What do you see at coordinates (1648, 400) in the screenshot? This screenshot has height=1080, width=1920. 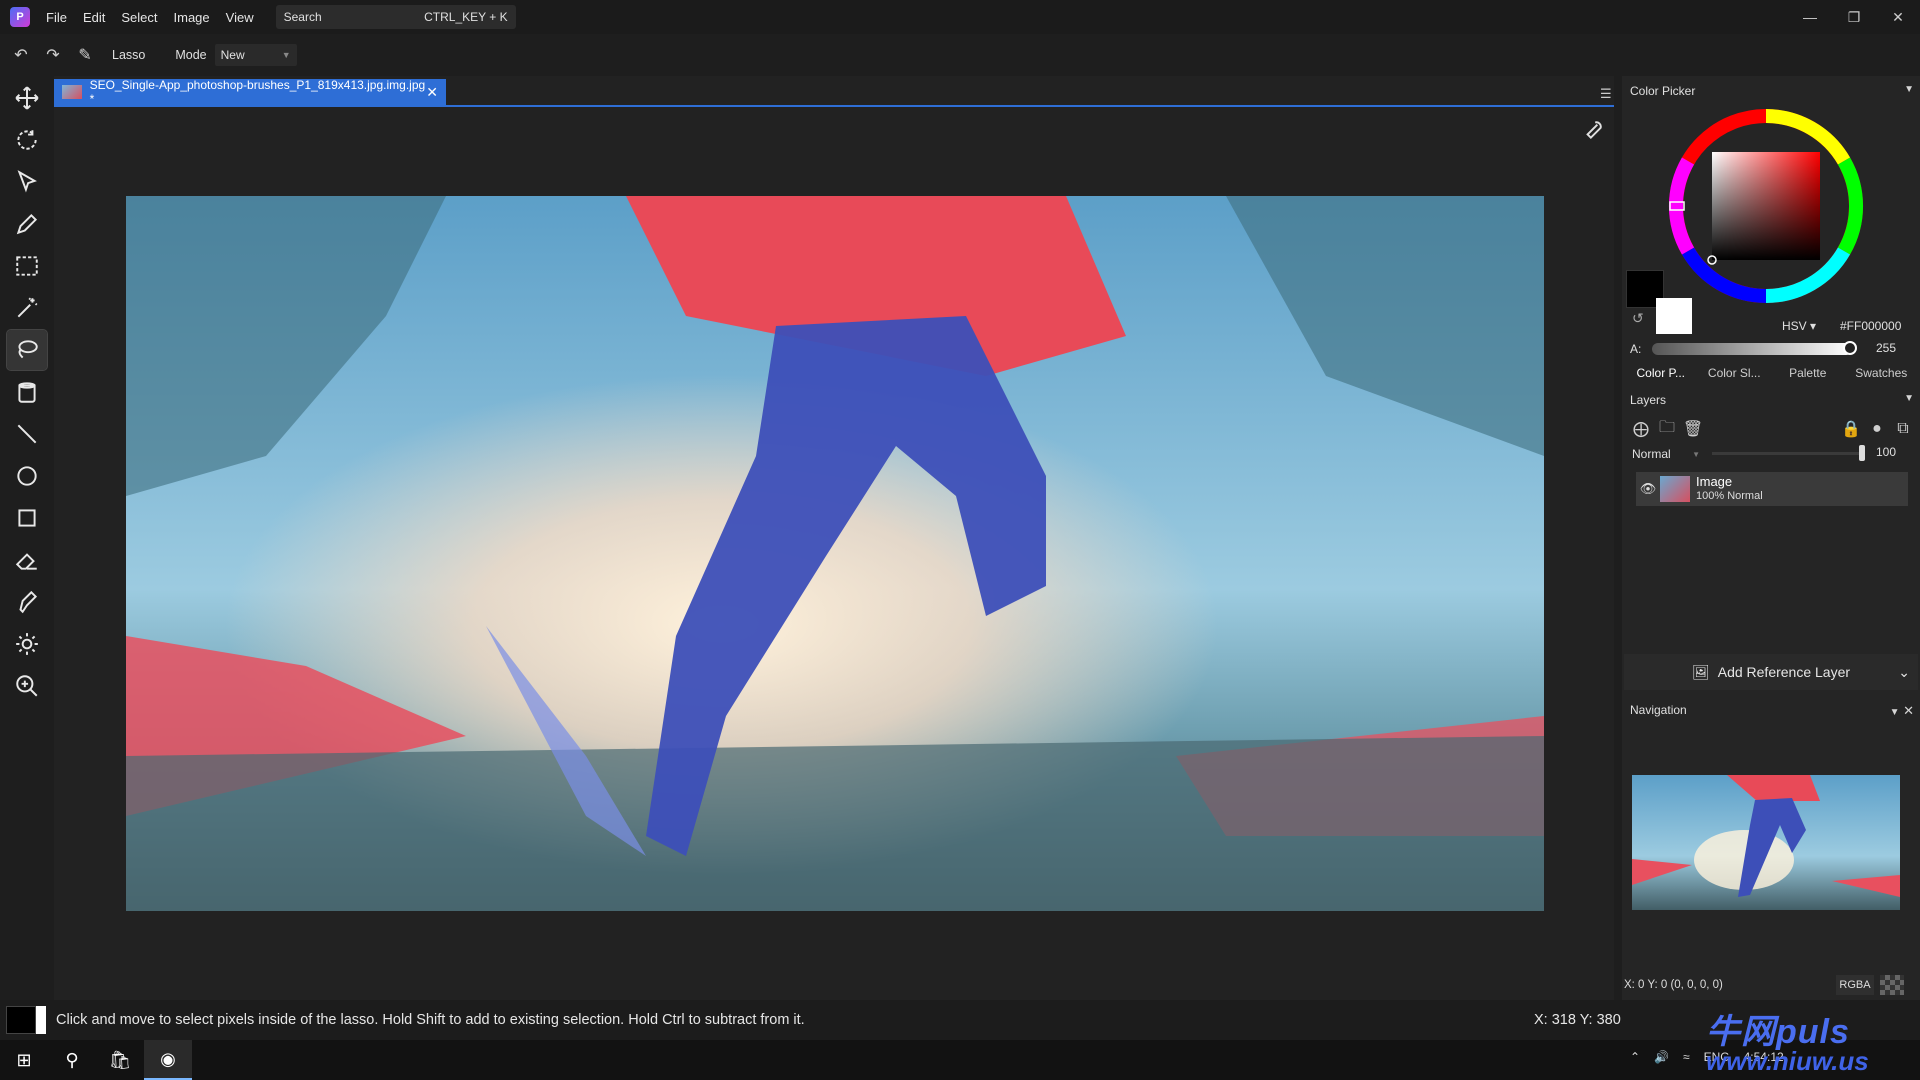 I see `layers-title: Layers` at bounding box center [1648, 400].